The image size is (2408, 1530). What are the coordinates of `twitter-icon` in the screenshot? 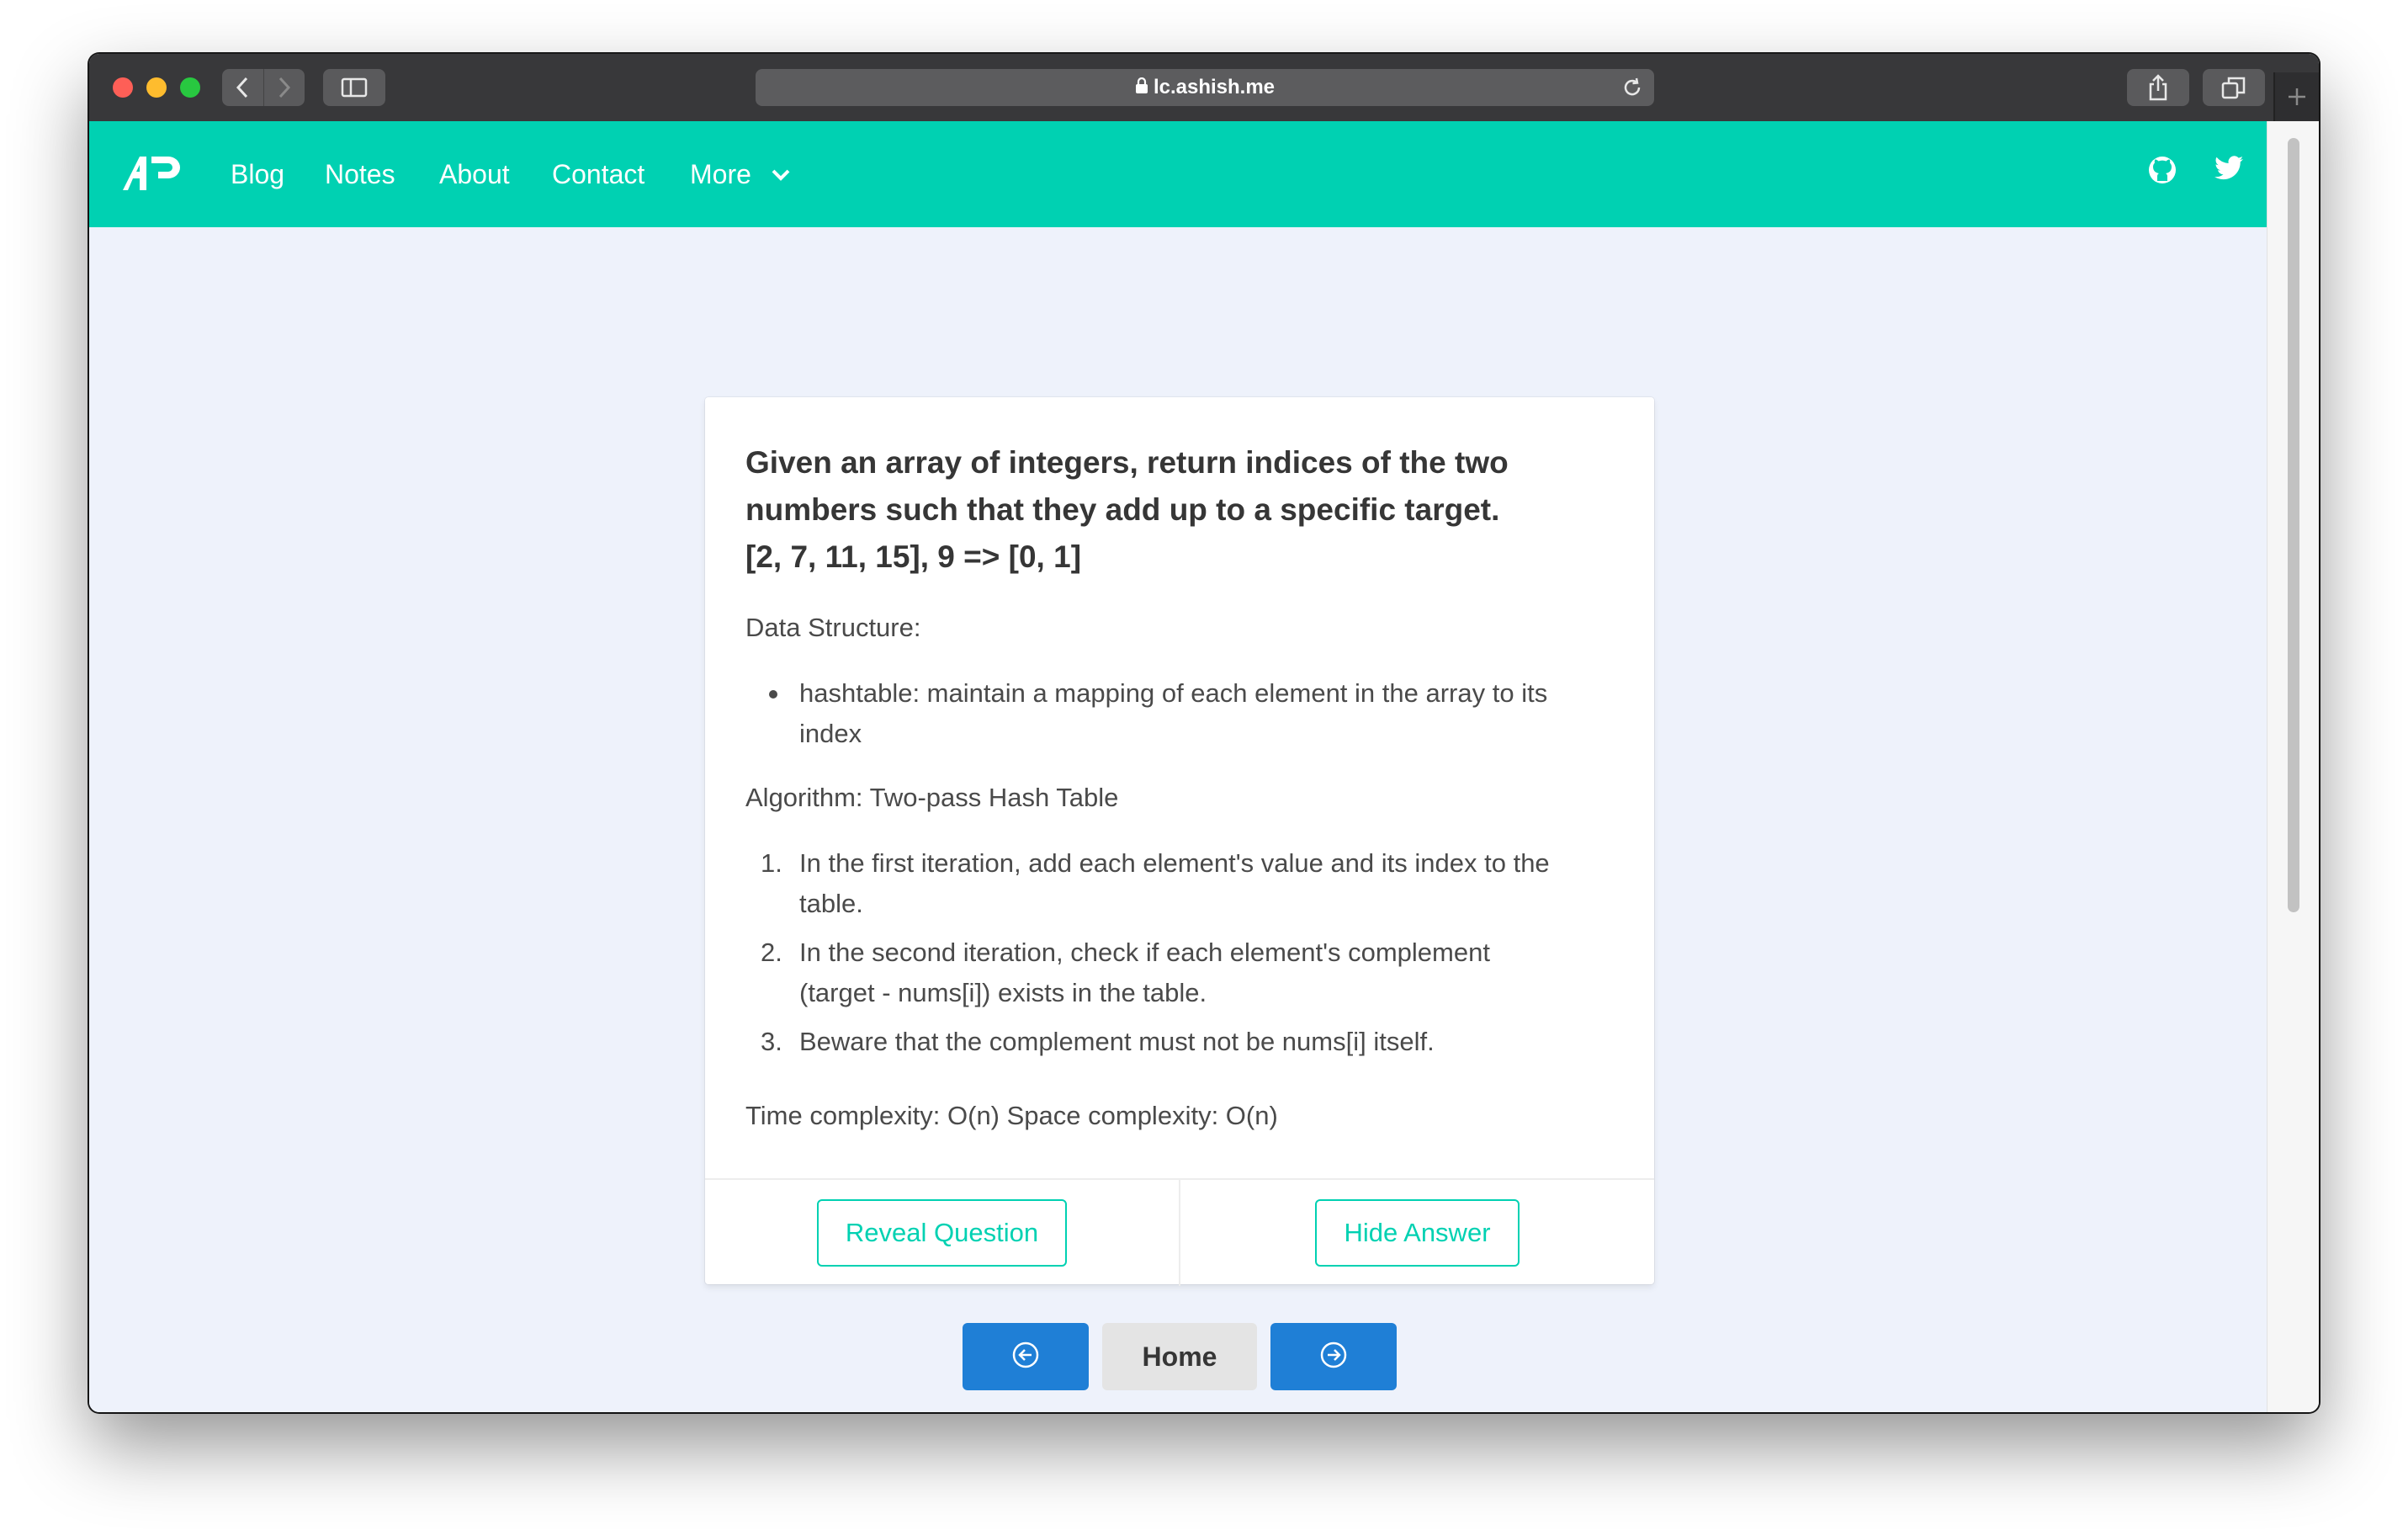 It's located at (2229, 170).